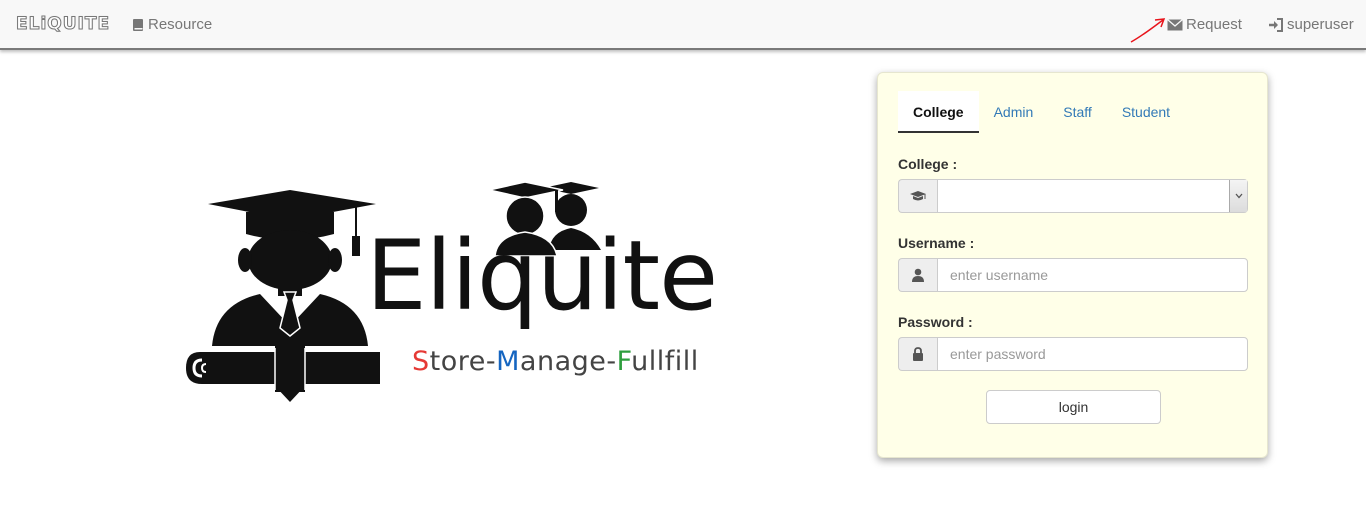  I want to click on tab-admin: Admin, so click(1014, 112).